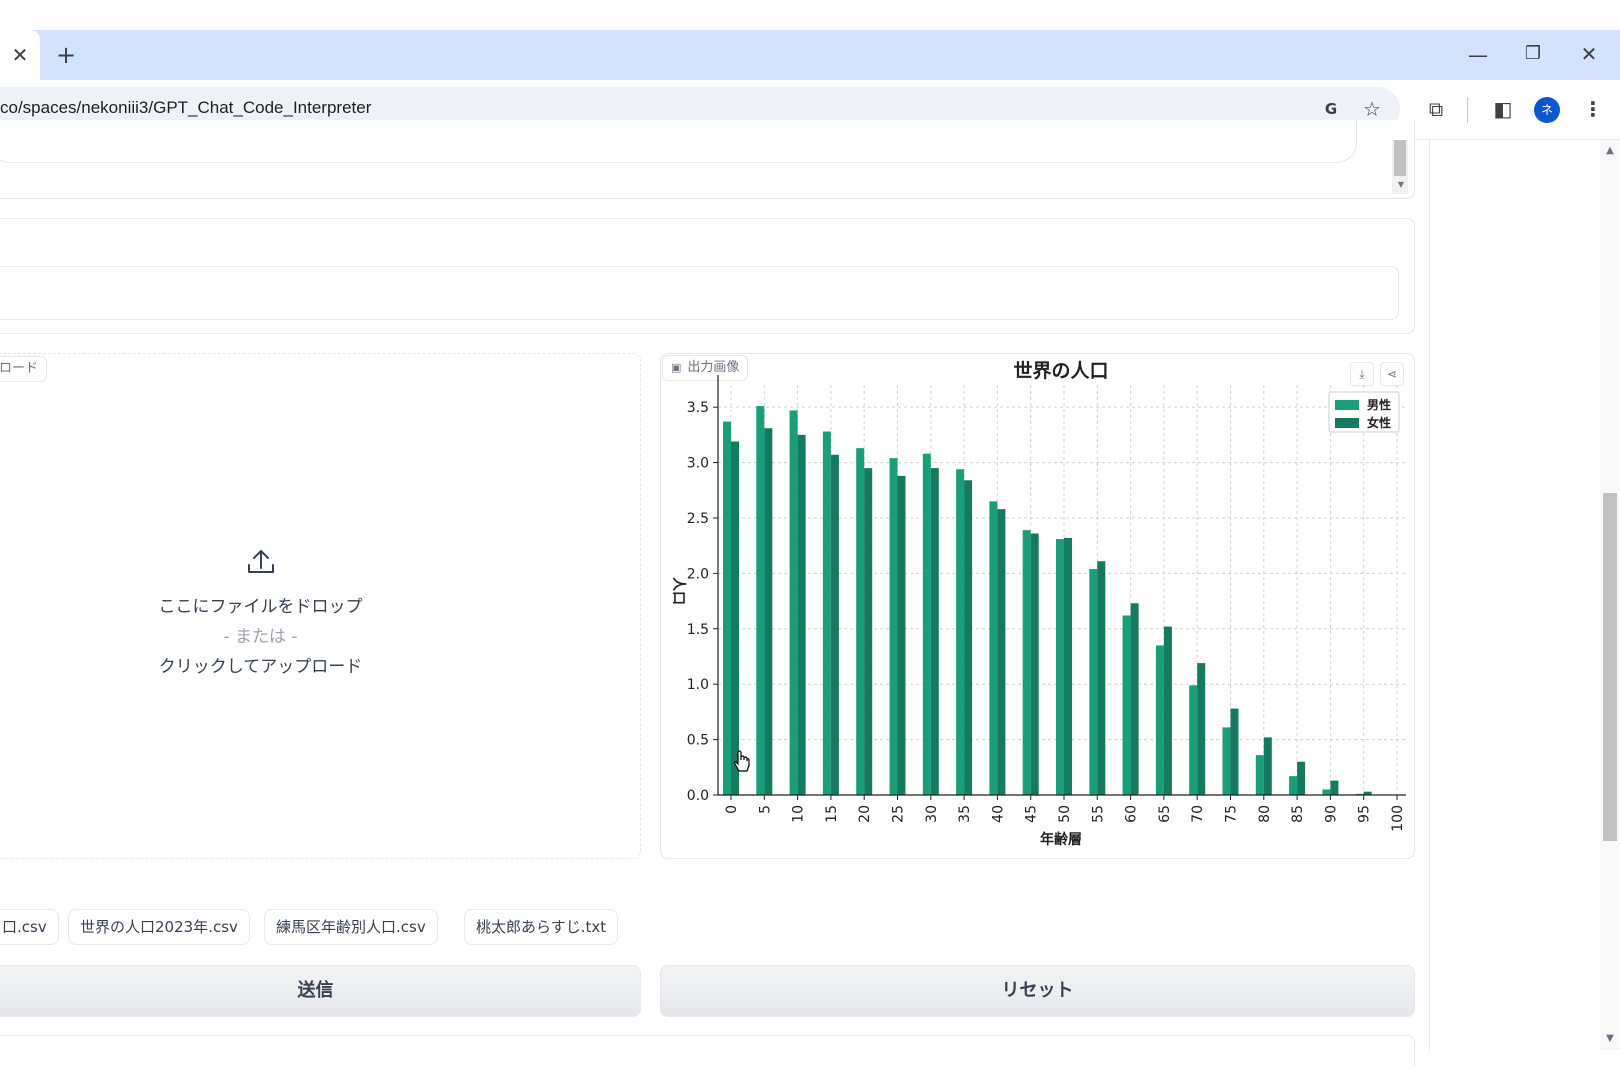  What do you see at coordinates (698, 408) in the screenshot?
I see `y-tick-label: 3.5` at bounding box center [698, 408].